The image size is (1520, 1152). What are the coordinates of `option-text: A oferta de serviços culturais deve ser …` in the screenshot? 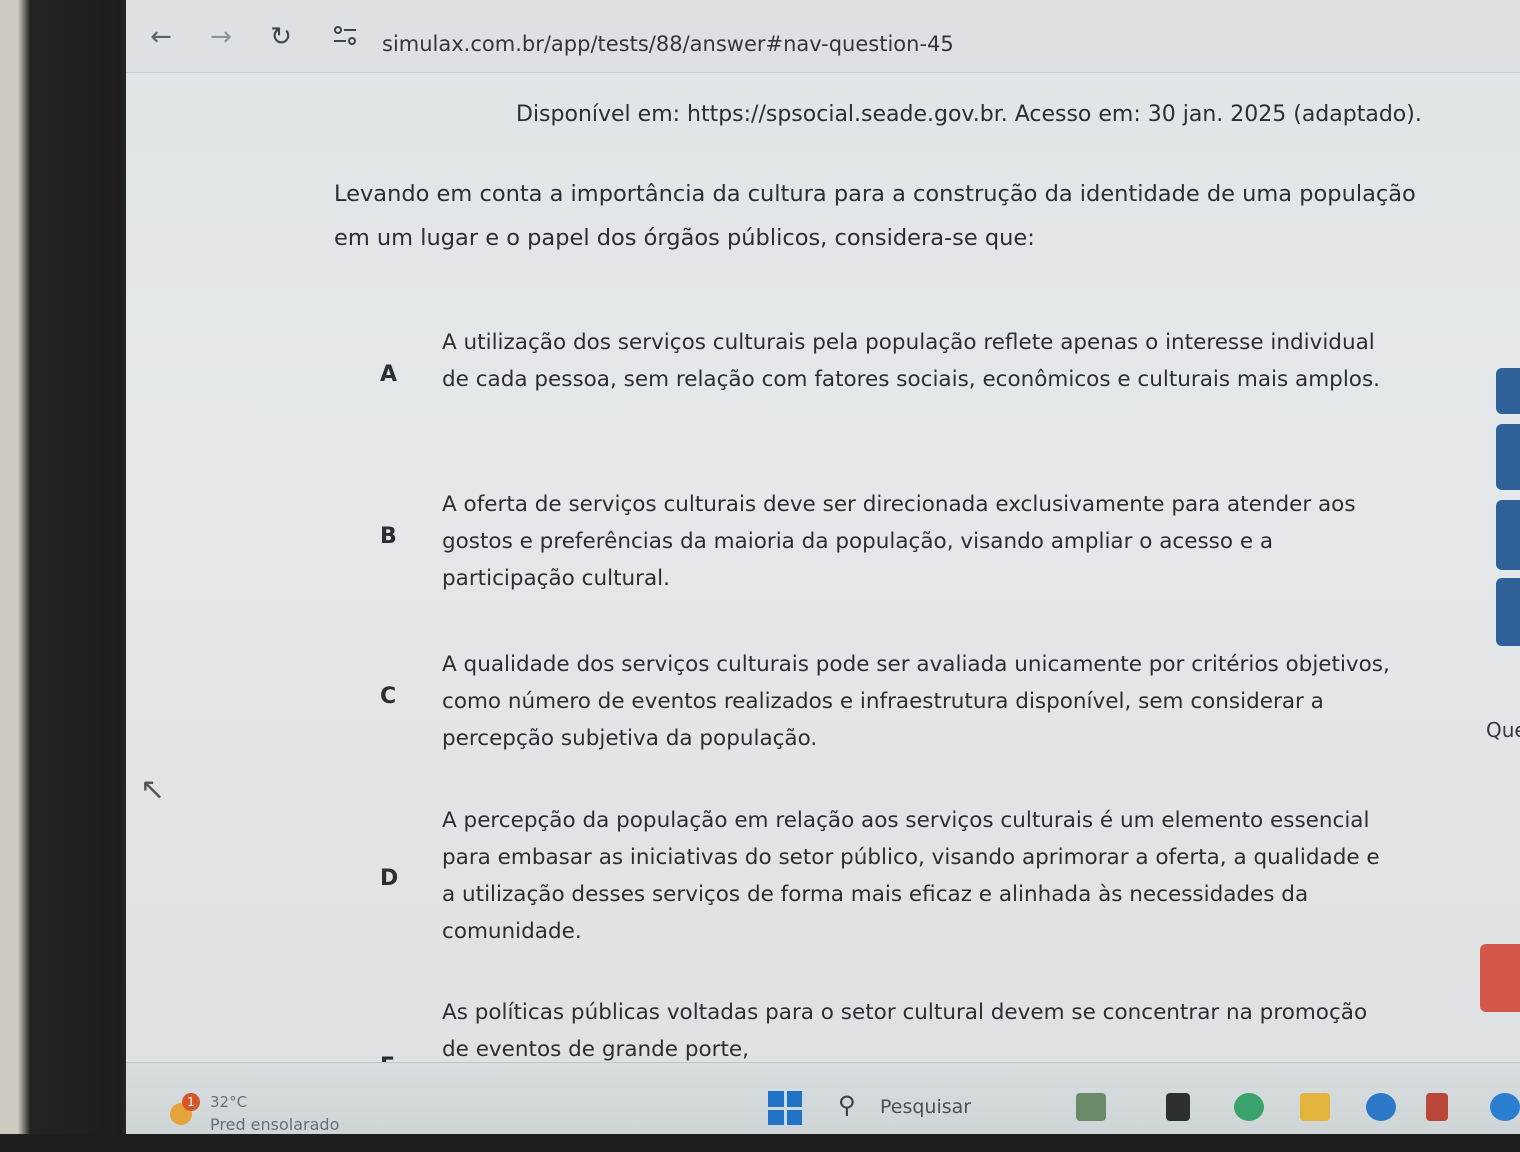 It's located at (899, 541).